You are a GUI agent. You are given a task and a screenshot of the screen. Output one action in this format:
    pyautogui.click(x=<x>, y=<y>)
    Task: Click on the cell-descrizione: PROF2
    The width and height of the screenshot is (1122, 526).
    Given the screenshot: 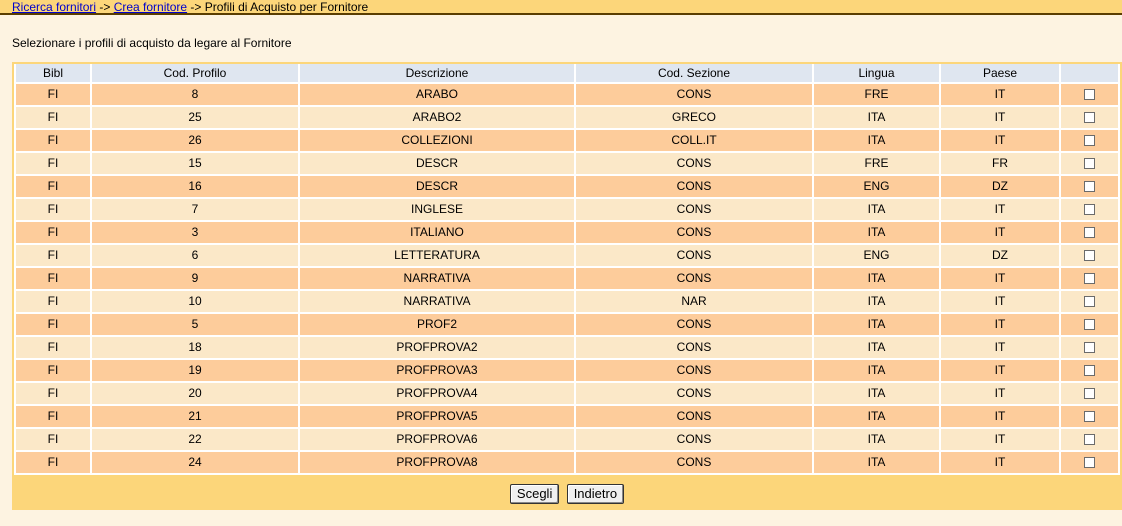 What is the action you would take?
    pyautogui.click(x=437, y=325)
    